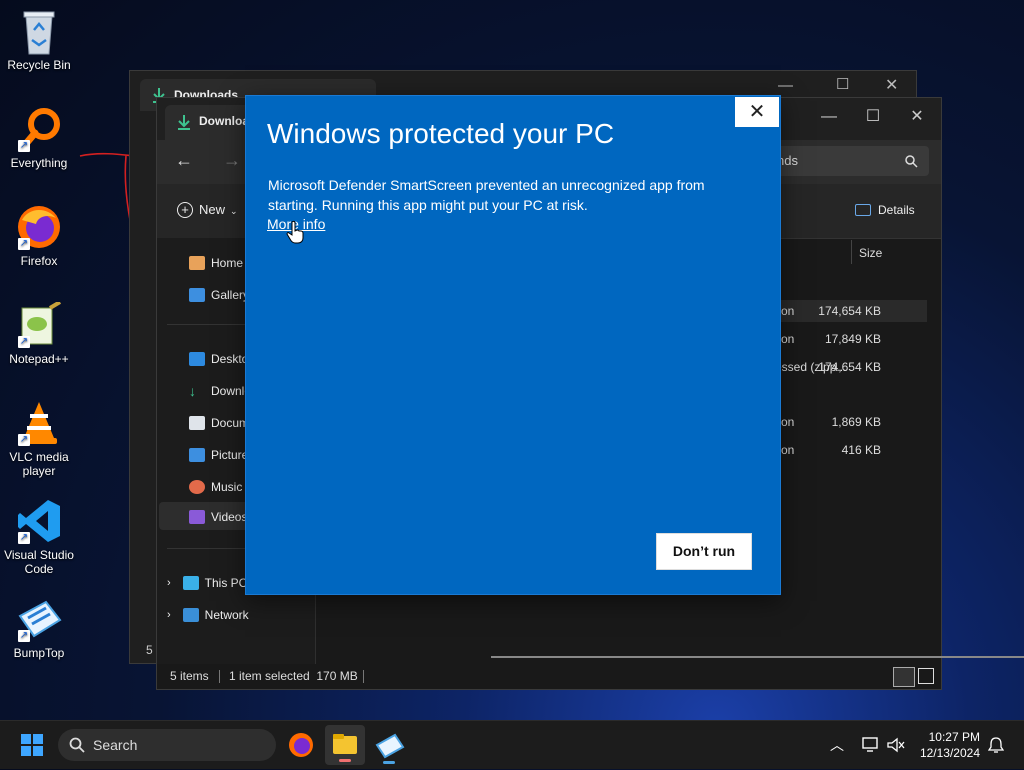 The width and height of the screenshot is (1024, 770). I want to click on download-icon: ↓, so click(192, 390).